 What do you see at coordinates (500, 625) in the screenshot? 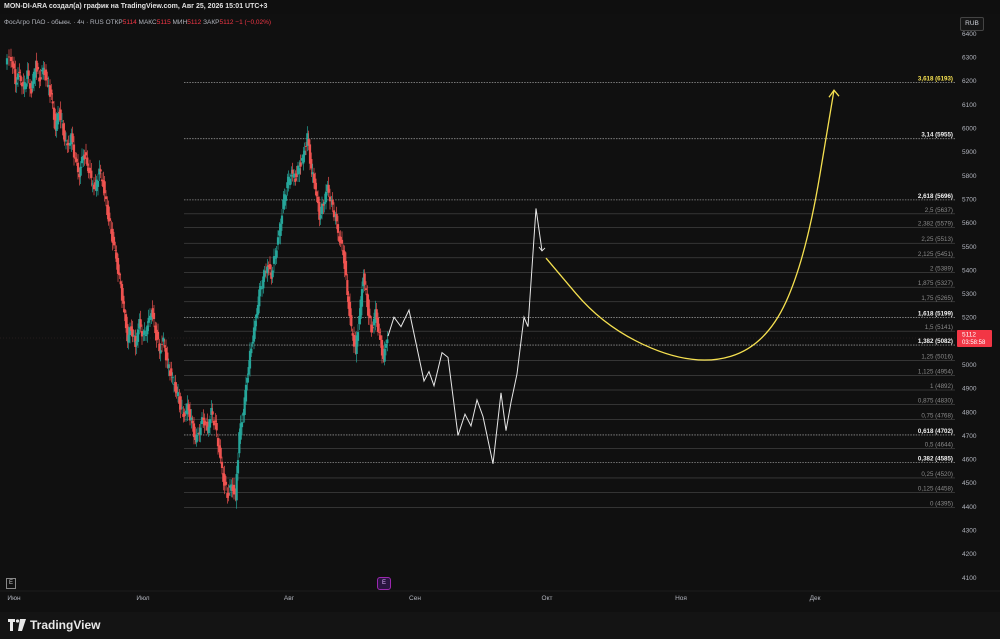
I see `footer-bar` at bounding box center [500, 625].